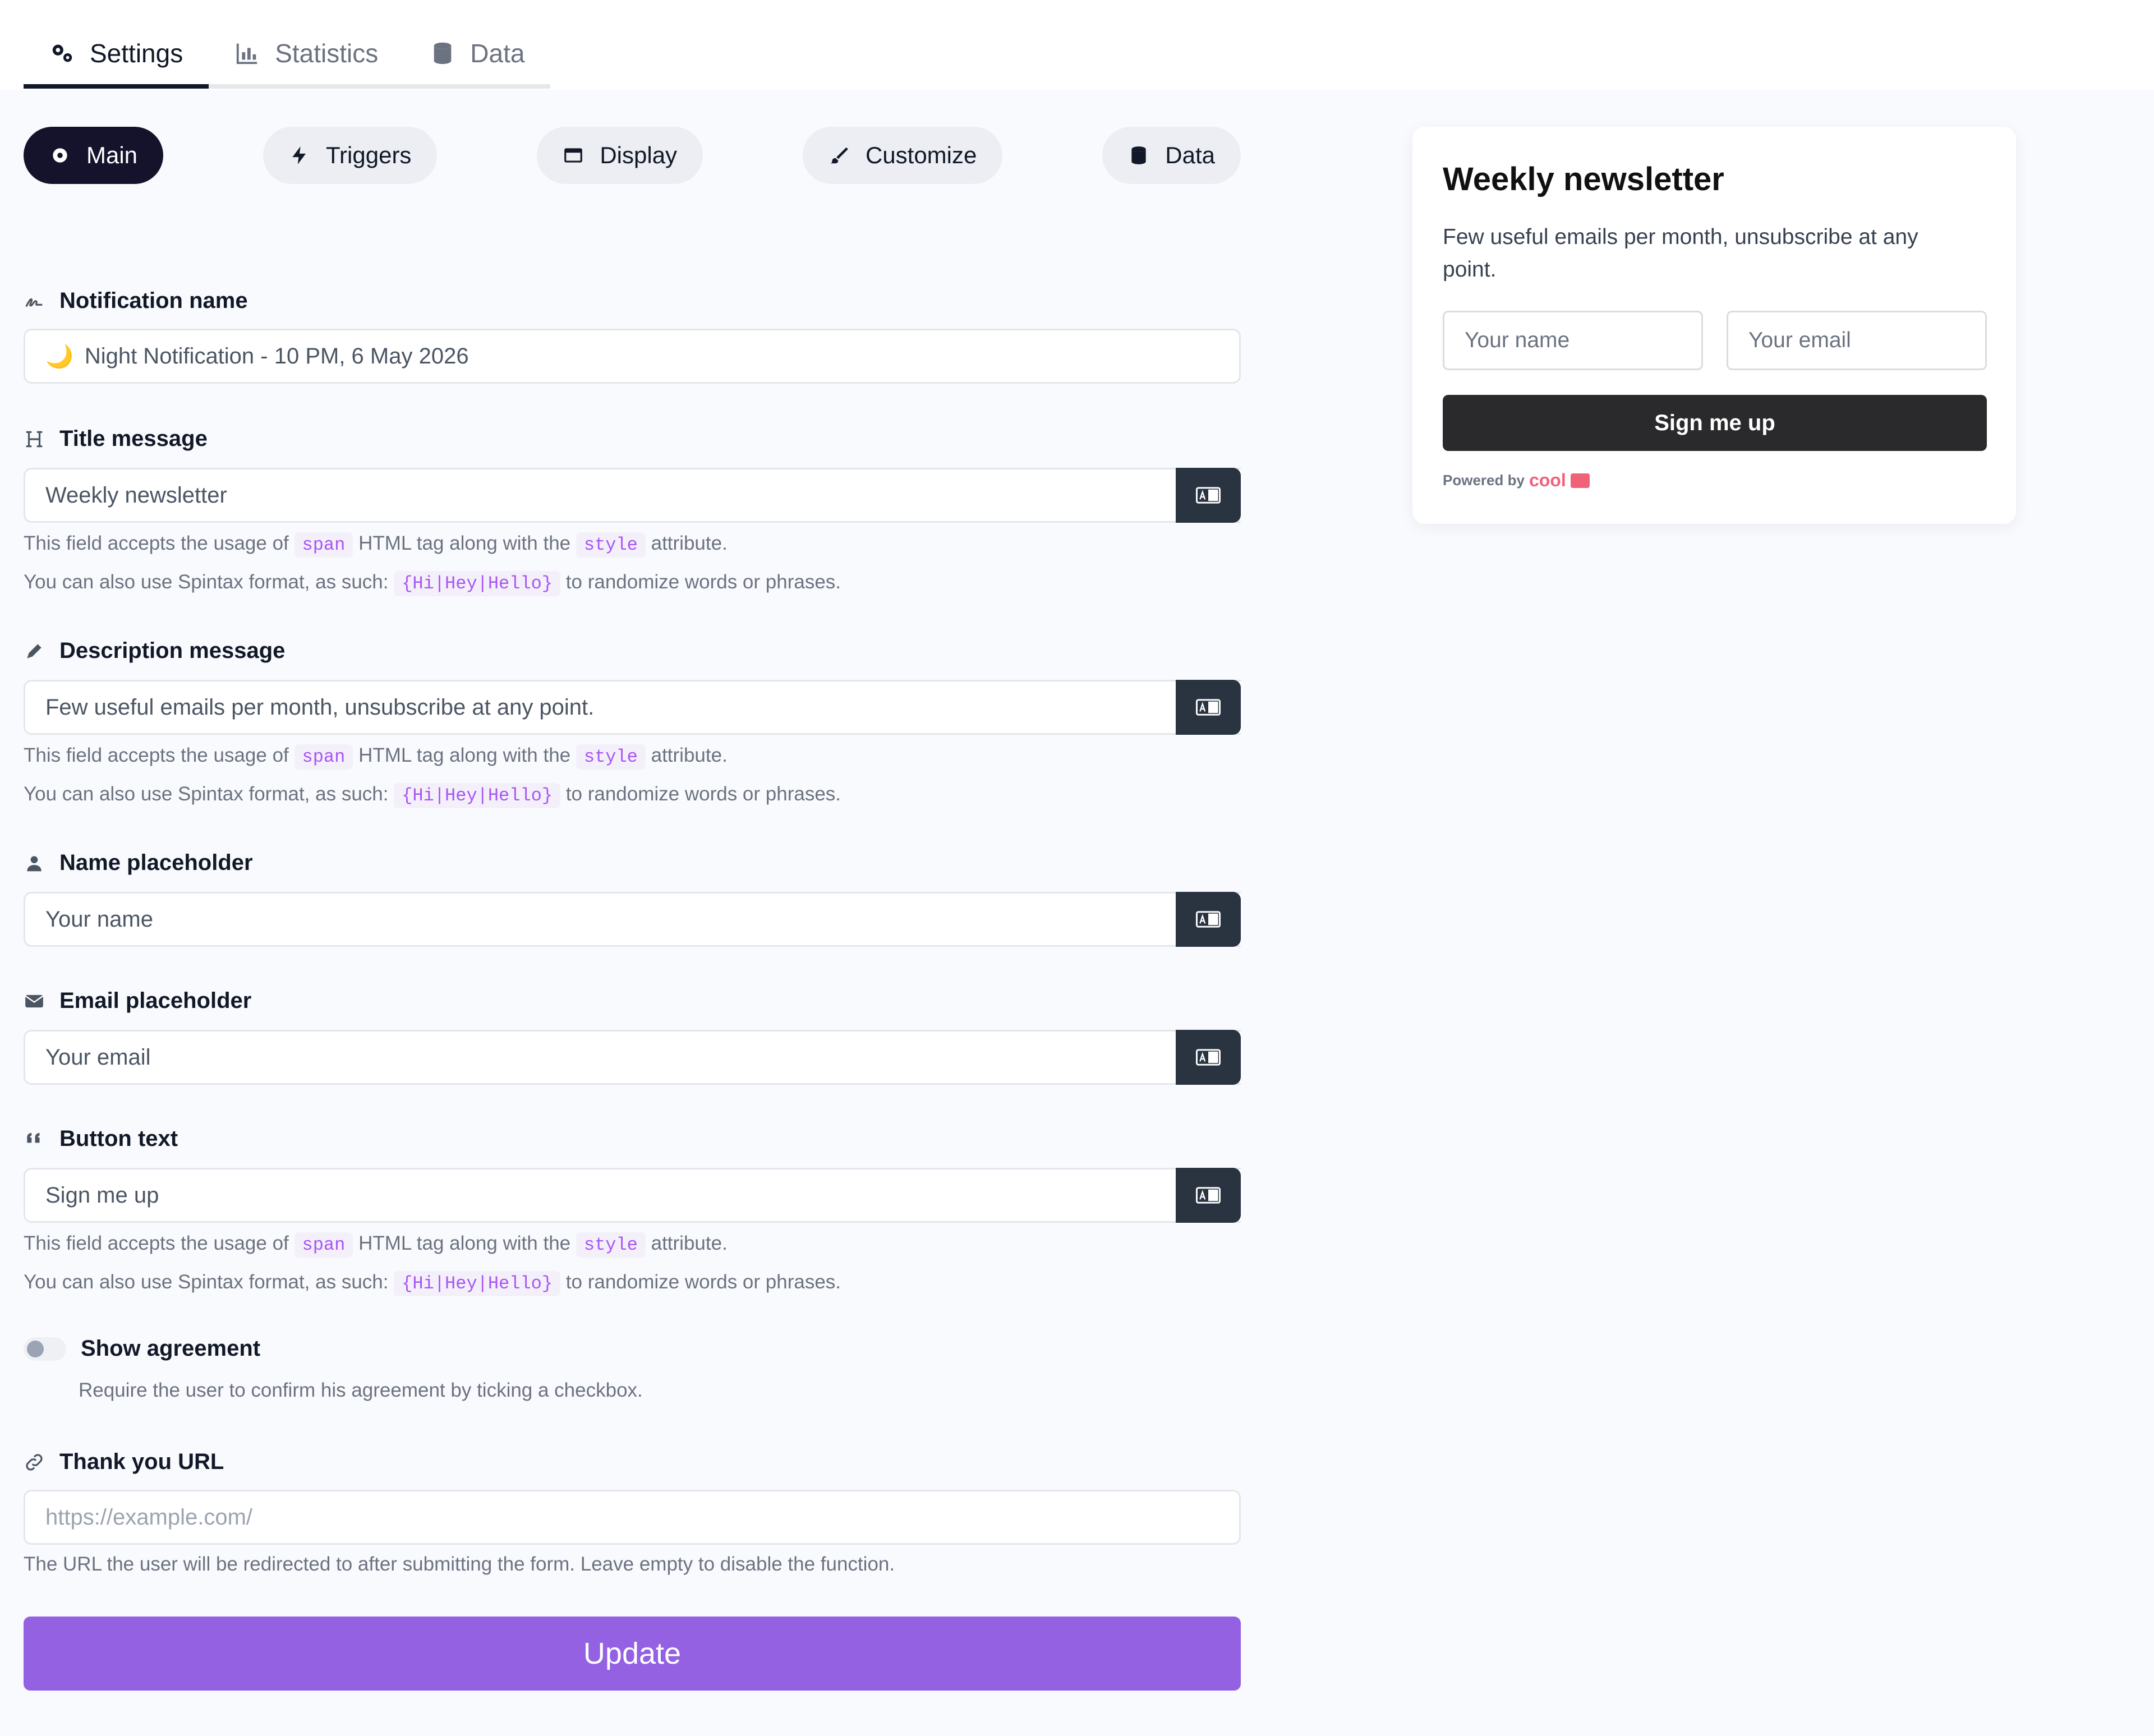 The width and height of the screenshot is (2154, 1736). What do you see at coordinates (136, 495) in the screenshot?
I see `input-value: Weekly newsletter` at bounding box center [136, 495].